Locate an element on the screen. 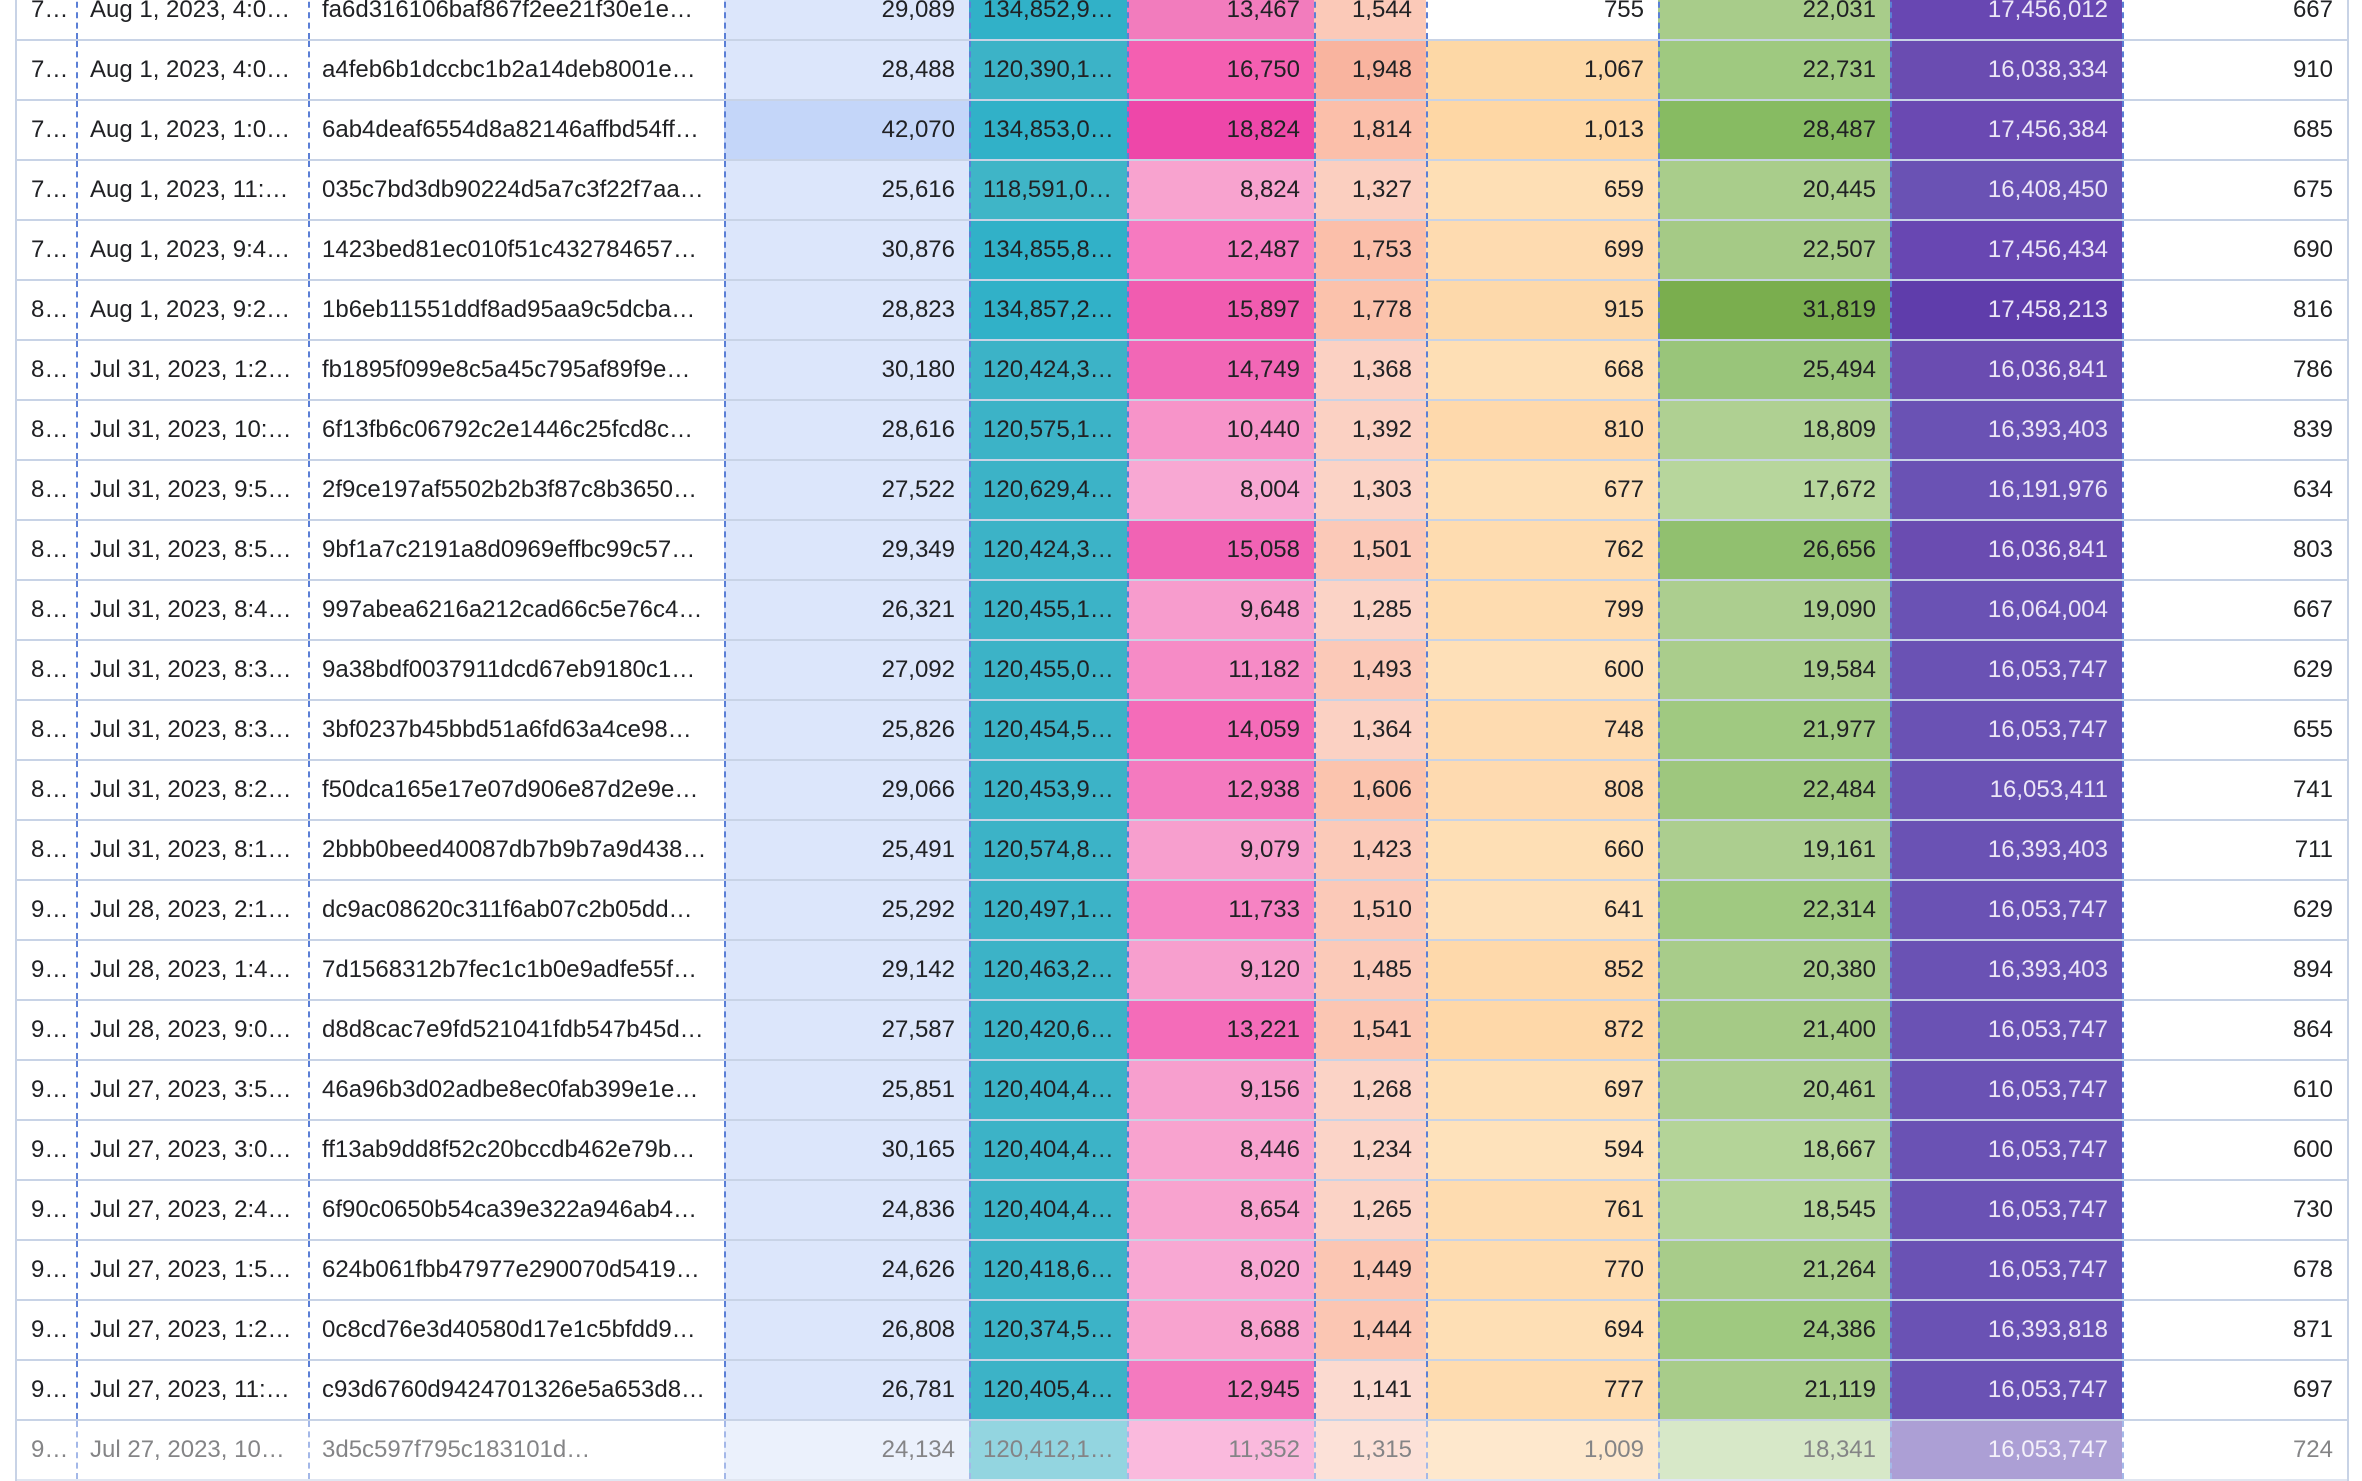  value-cell: 16,038,334 is located at coordinates (2006, 70).